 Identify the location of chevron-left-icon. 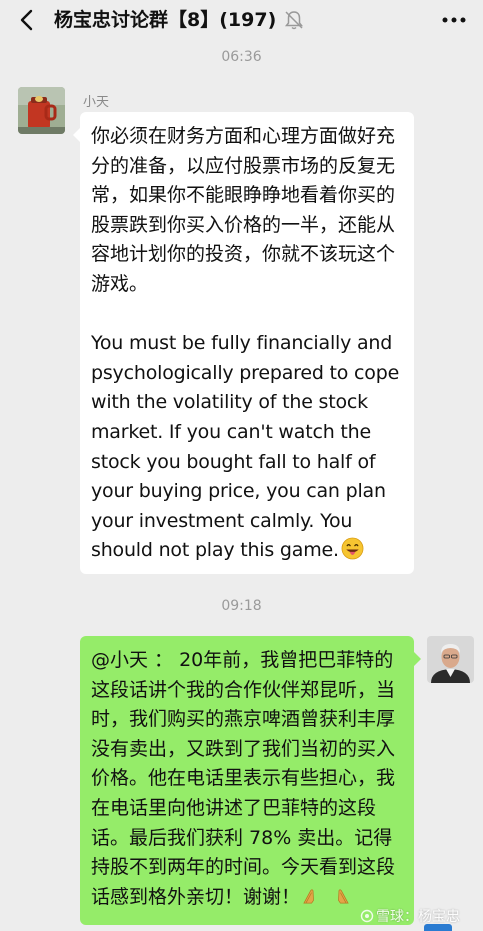
(27, 20).